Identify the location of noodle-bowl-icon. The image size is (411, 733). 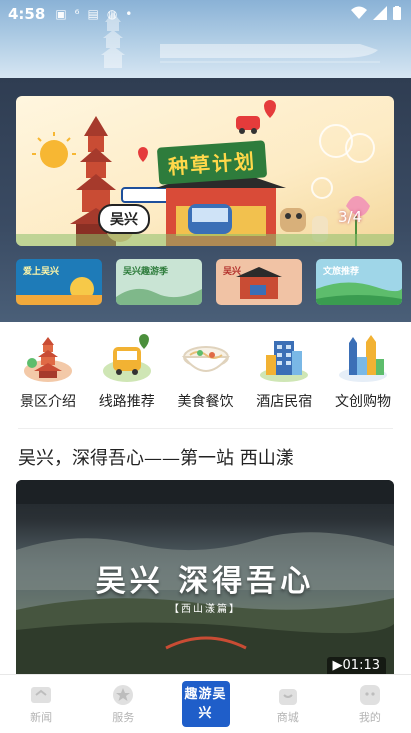
(205, 359).